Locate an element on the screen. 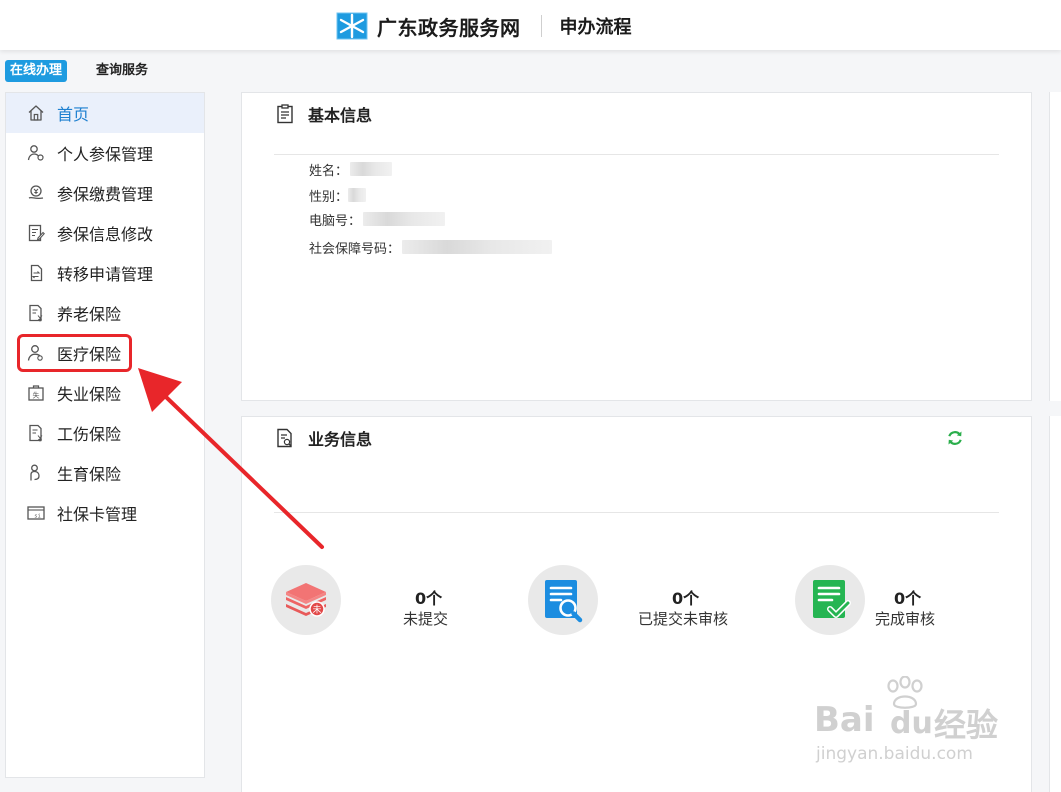  top-header: 广东政务服务网 申办流程 is located at coordinates (530, 25).